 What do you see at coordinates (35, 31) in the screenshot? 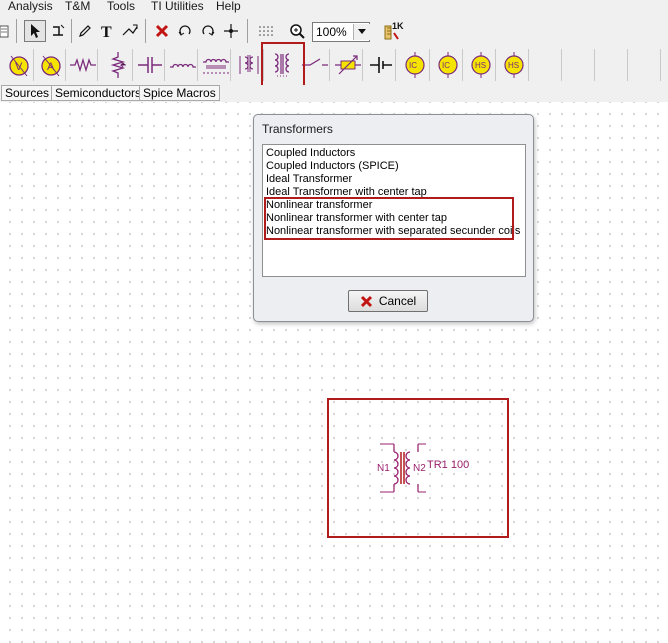
I see `select-arrow-icon` at bounding box center [35, 31].